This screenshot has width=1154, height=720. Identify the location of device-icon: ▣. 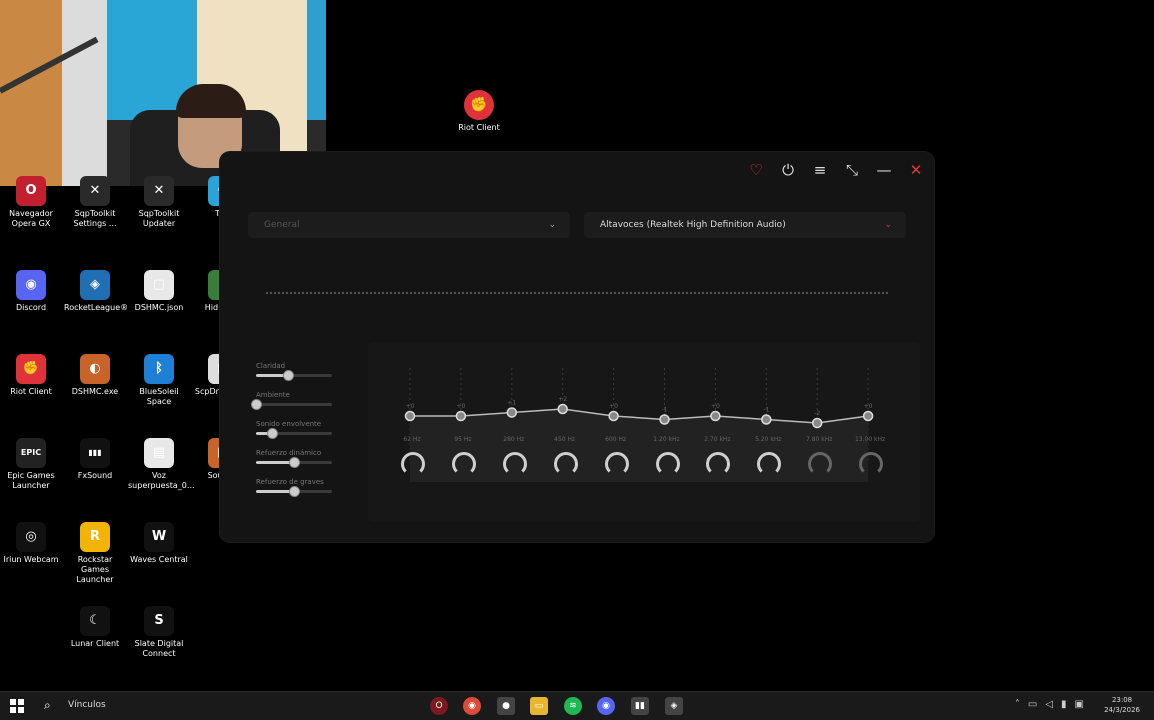
(1079, 704).